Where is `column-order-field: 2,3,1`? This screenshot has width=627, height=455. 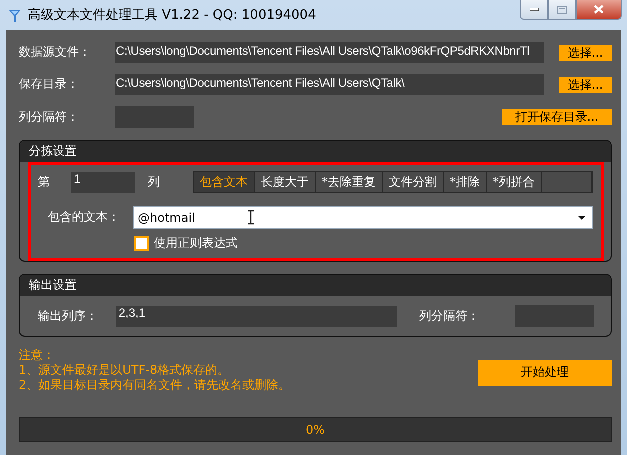 column-order-field: 2,3,1 is located at coordinates (257, 316).